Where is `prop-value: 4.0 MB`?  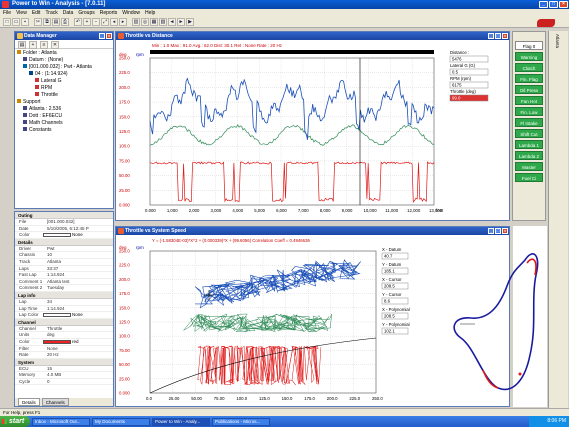
prop-value: 4.0 MB is located at coordinates (78, 375).